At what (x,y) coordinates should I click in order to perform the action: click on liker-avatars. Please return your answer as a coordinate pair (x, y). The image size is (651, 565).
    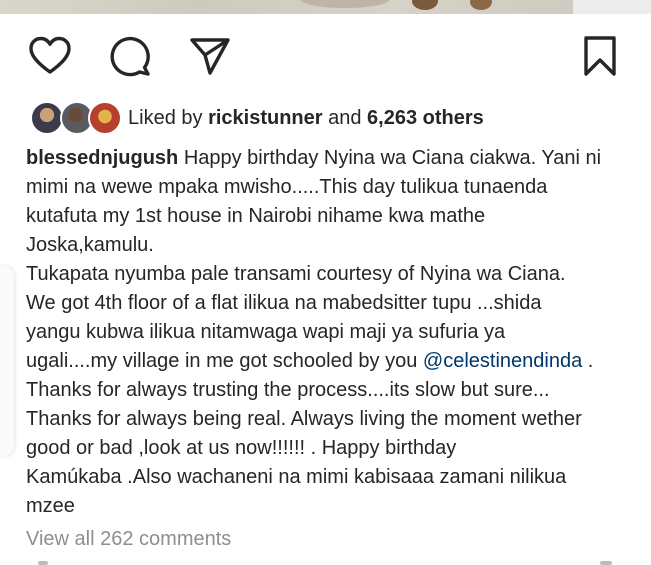
    Looking at the image, I should click on (76, 118).